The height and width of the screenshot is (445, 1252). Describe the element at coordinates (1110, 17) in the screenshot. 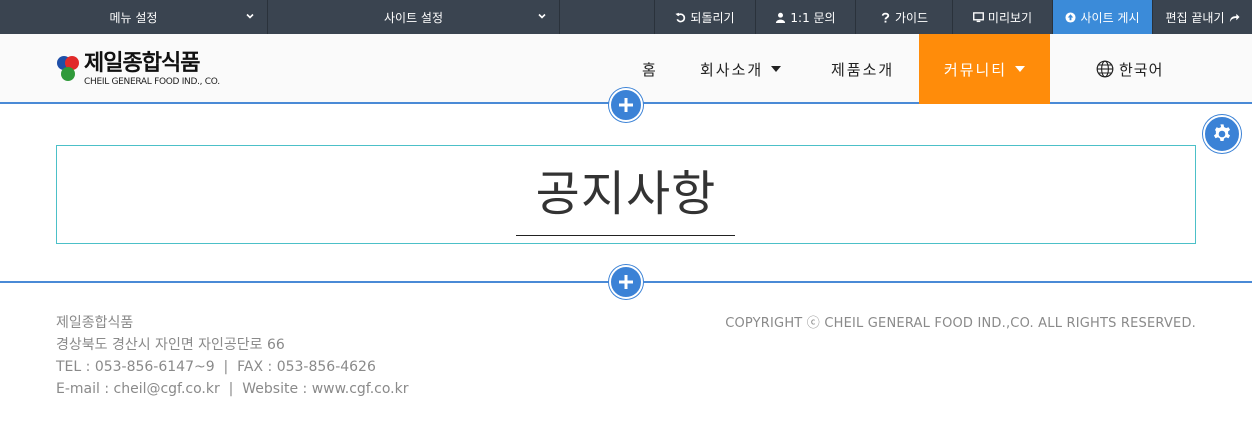

I see `publish-label: 사이트 게시` at that location.